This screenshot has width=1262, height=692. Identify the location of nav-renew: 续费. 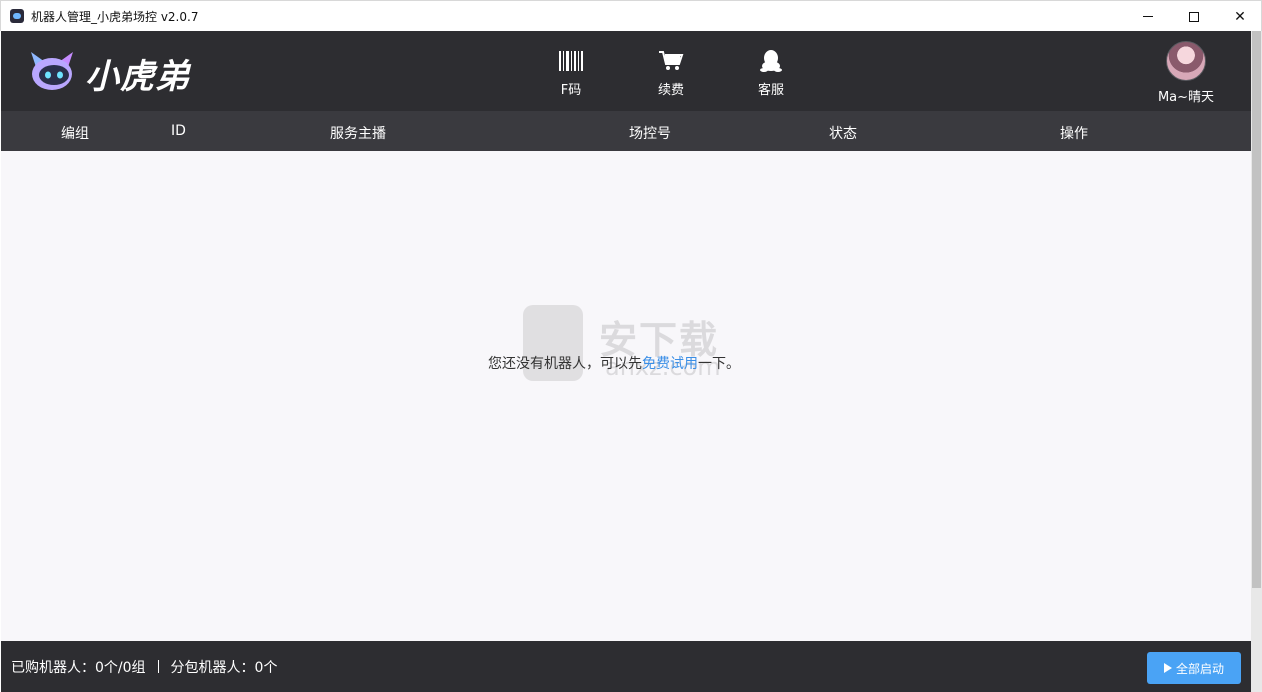
(671, 73).